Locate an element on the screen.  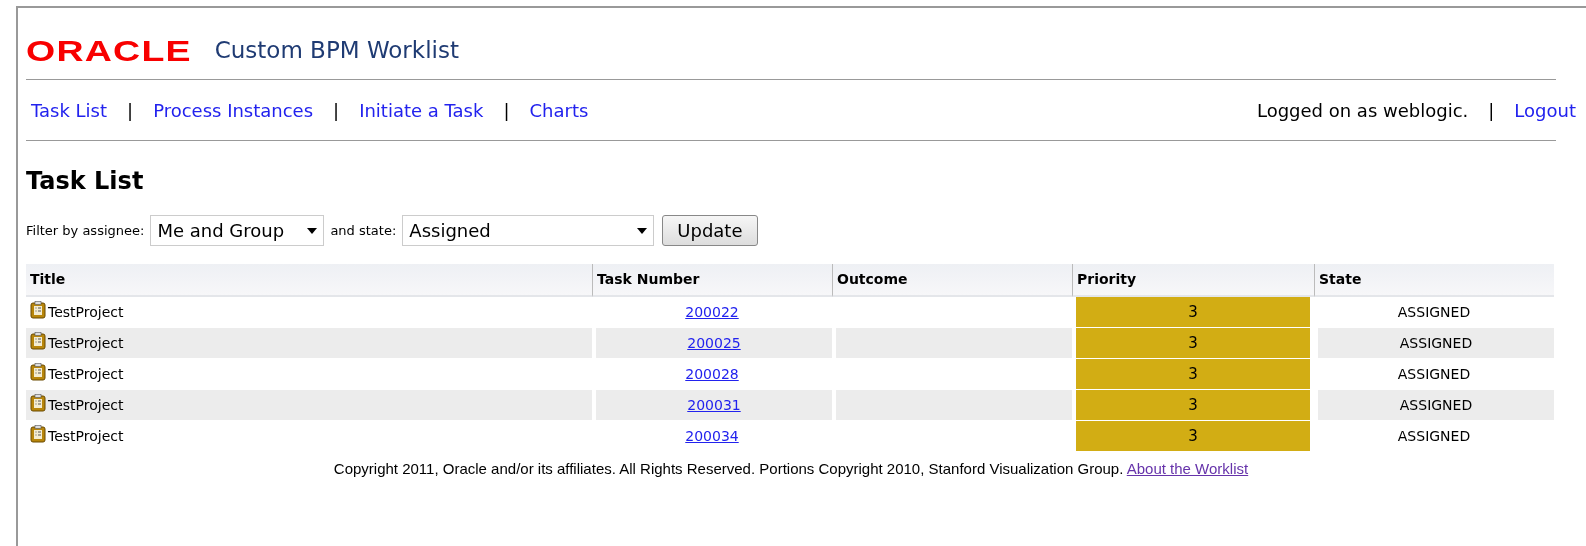
nav-link: Task List is located at coordinates (69, 110).